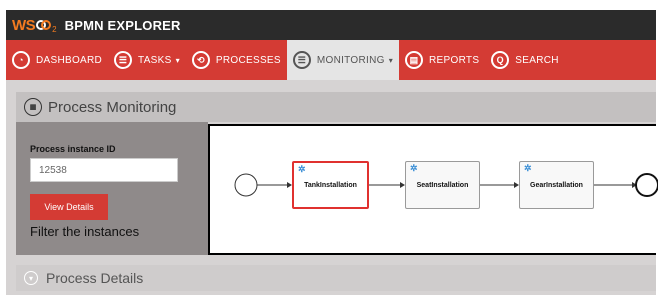  I want to click on search-icon: Q, so click(500, 60).